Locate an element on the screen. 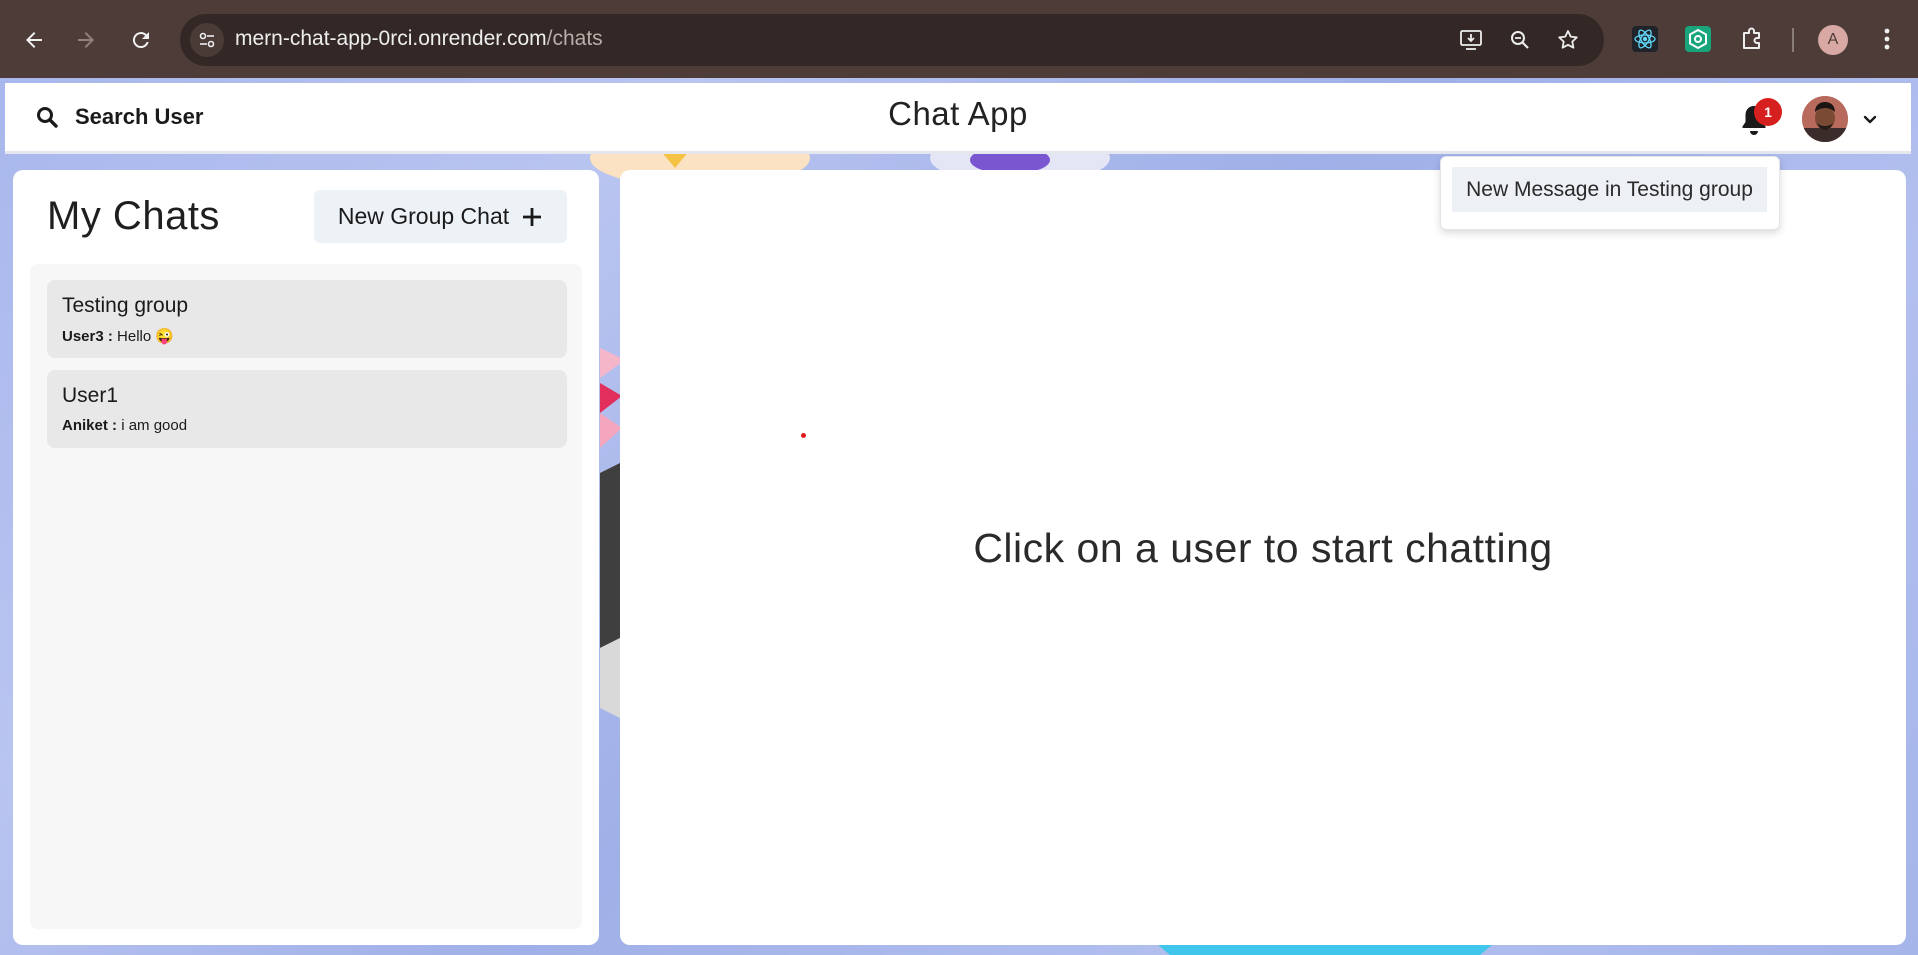  latest-text: i am good is located at coordinates (154, 425).